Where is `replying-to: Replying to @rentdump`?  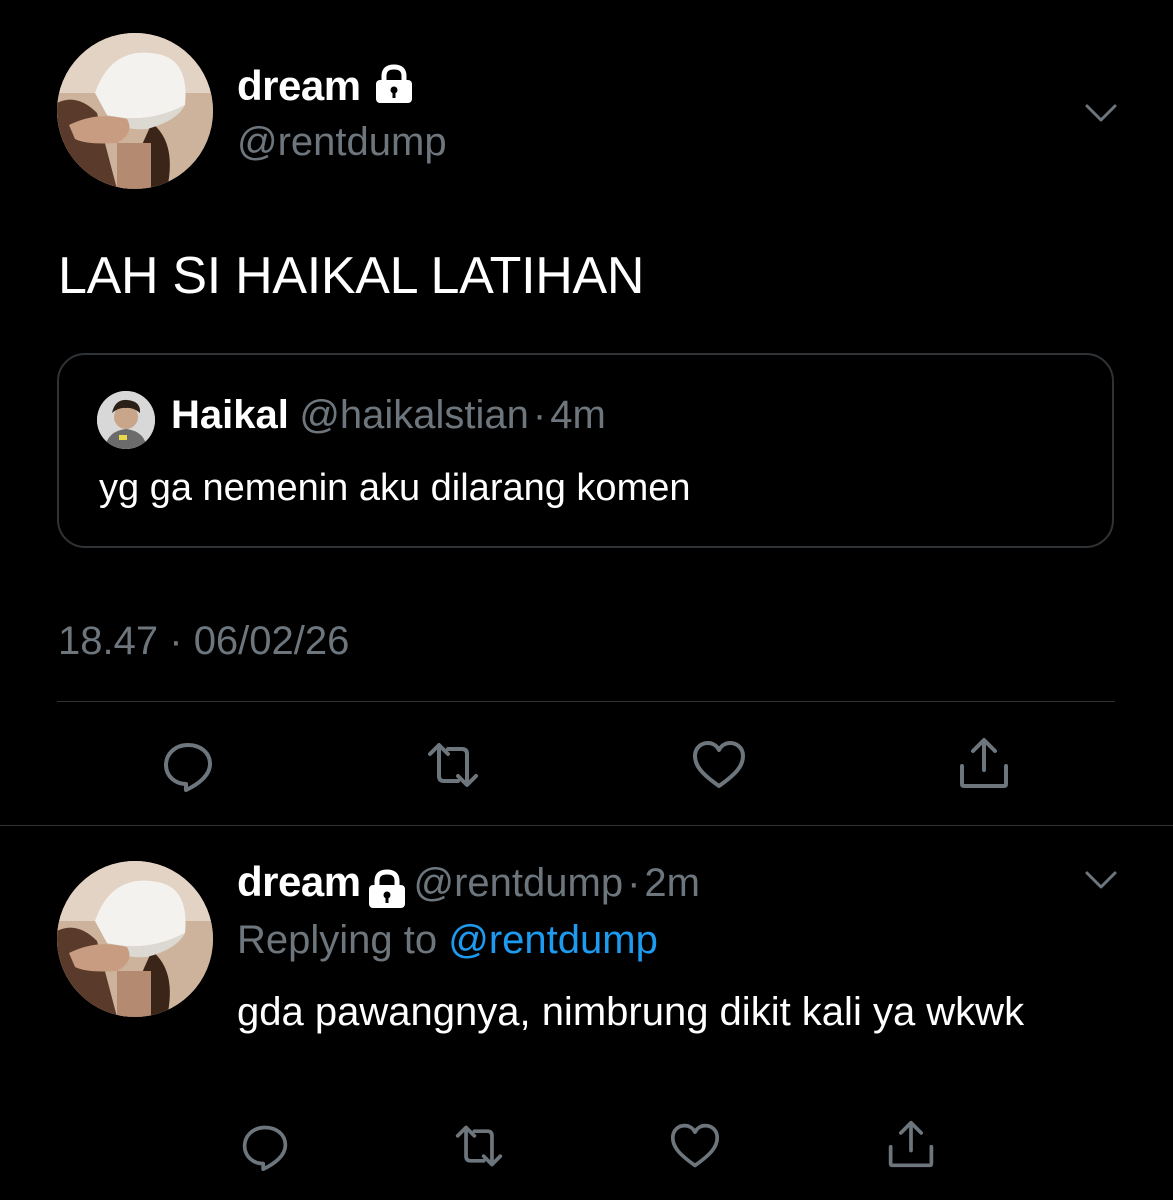
replying-to: Replying to @rentdump is located at coordinates (447, 940).